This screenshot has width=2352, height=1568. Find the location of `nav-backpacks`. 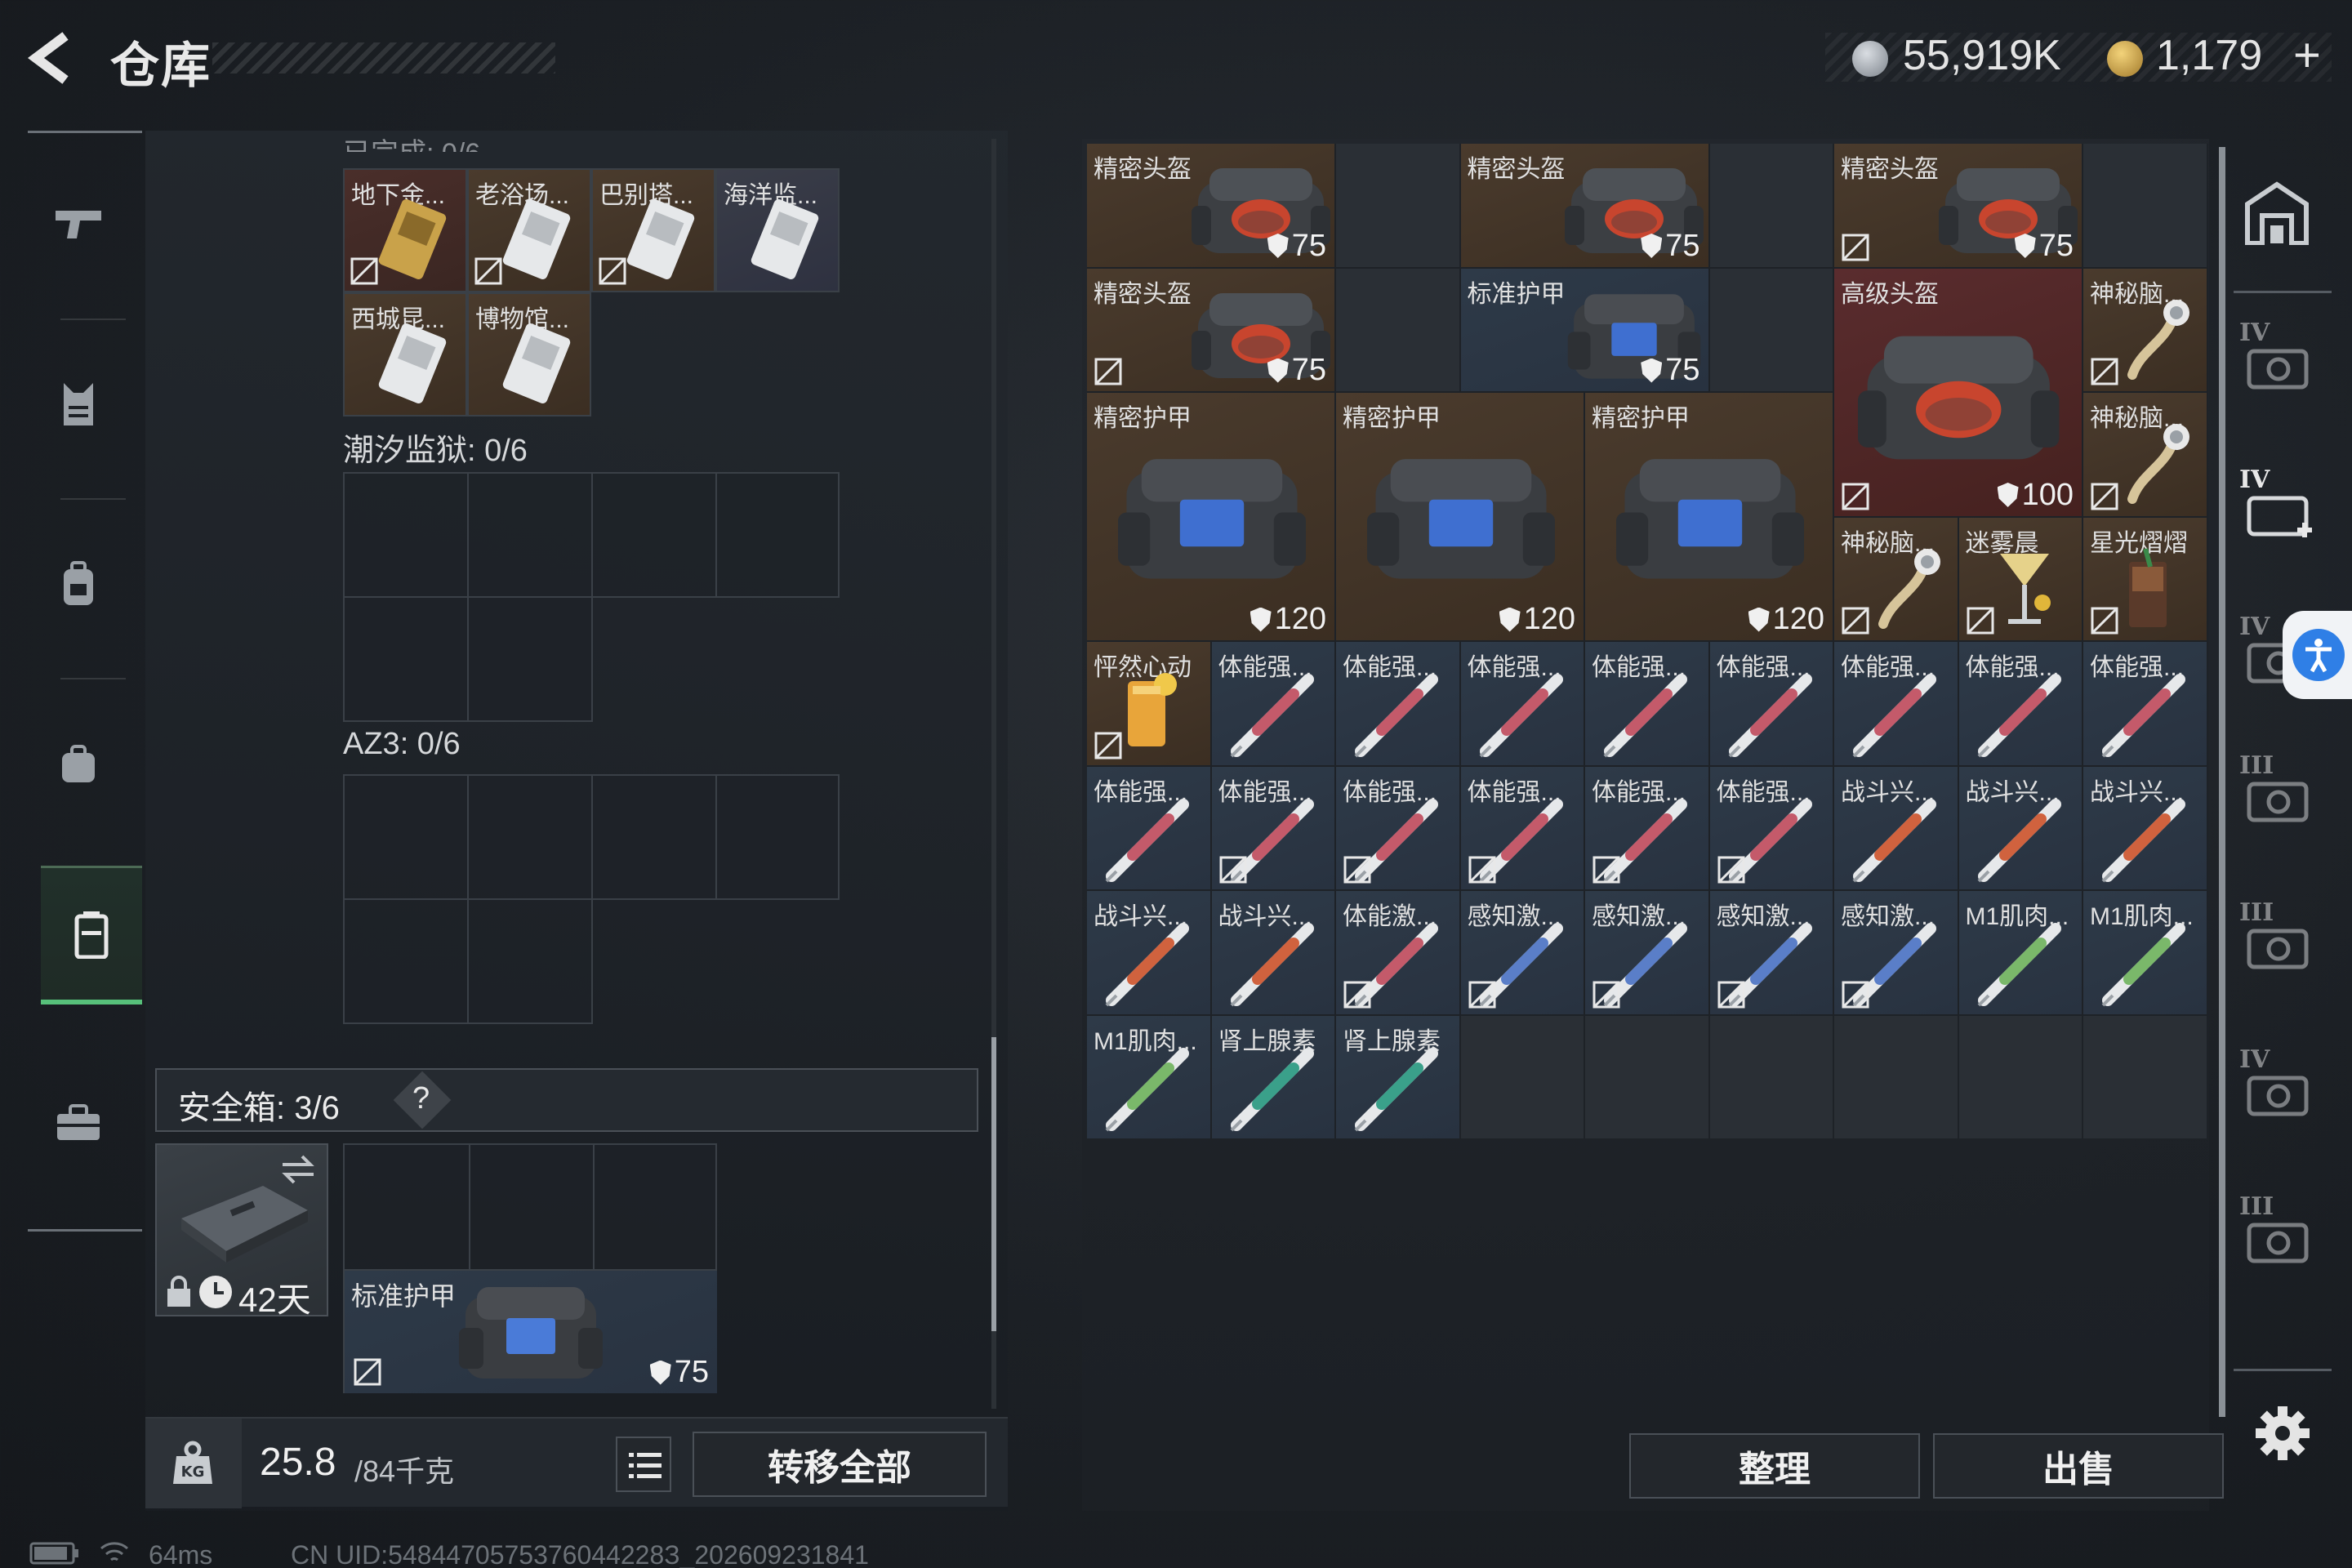

nav-backpacks is located at coordinates (78, 583).